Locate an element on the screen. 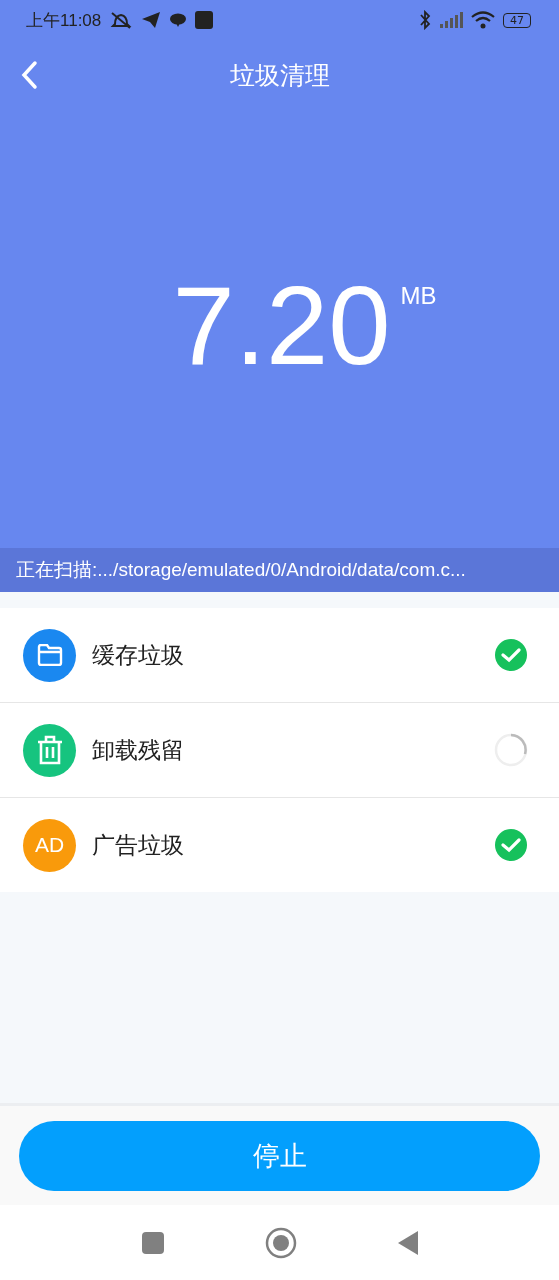 This screenshot has width=559, height=1280. bluetooth-icon is located at coordinates (425, 20).